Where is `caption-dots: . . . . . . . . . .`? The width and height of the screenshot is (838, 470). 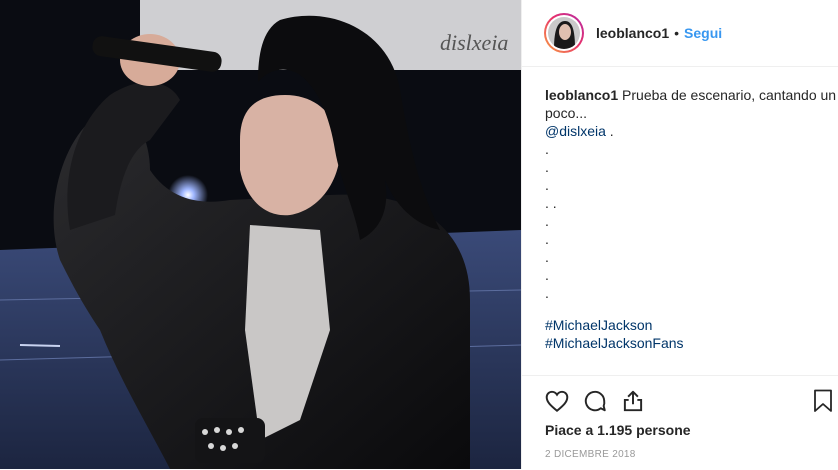 caption-dots: . . . . . . . . . . is located at coordinates (691, 221).